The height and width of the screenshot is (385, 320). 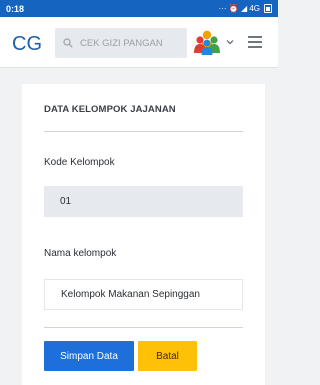 What do you see at coordinates (207, 42) in the screenshot?
I see `users-avatar-icon` at bounding box center [207, 42].